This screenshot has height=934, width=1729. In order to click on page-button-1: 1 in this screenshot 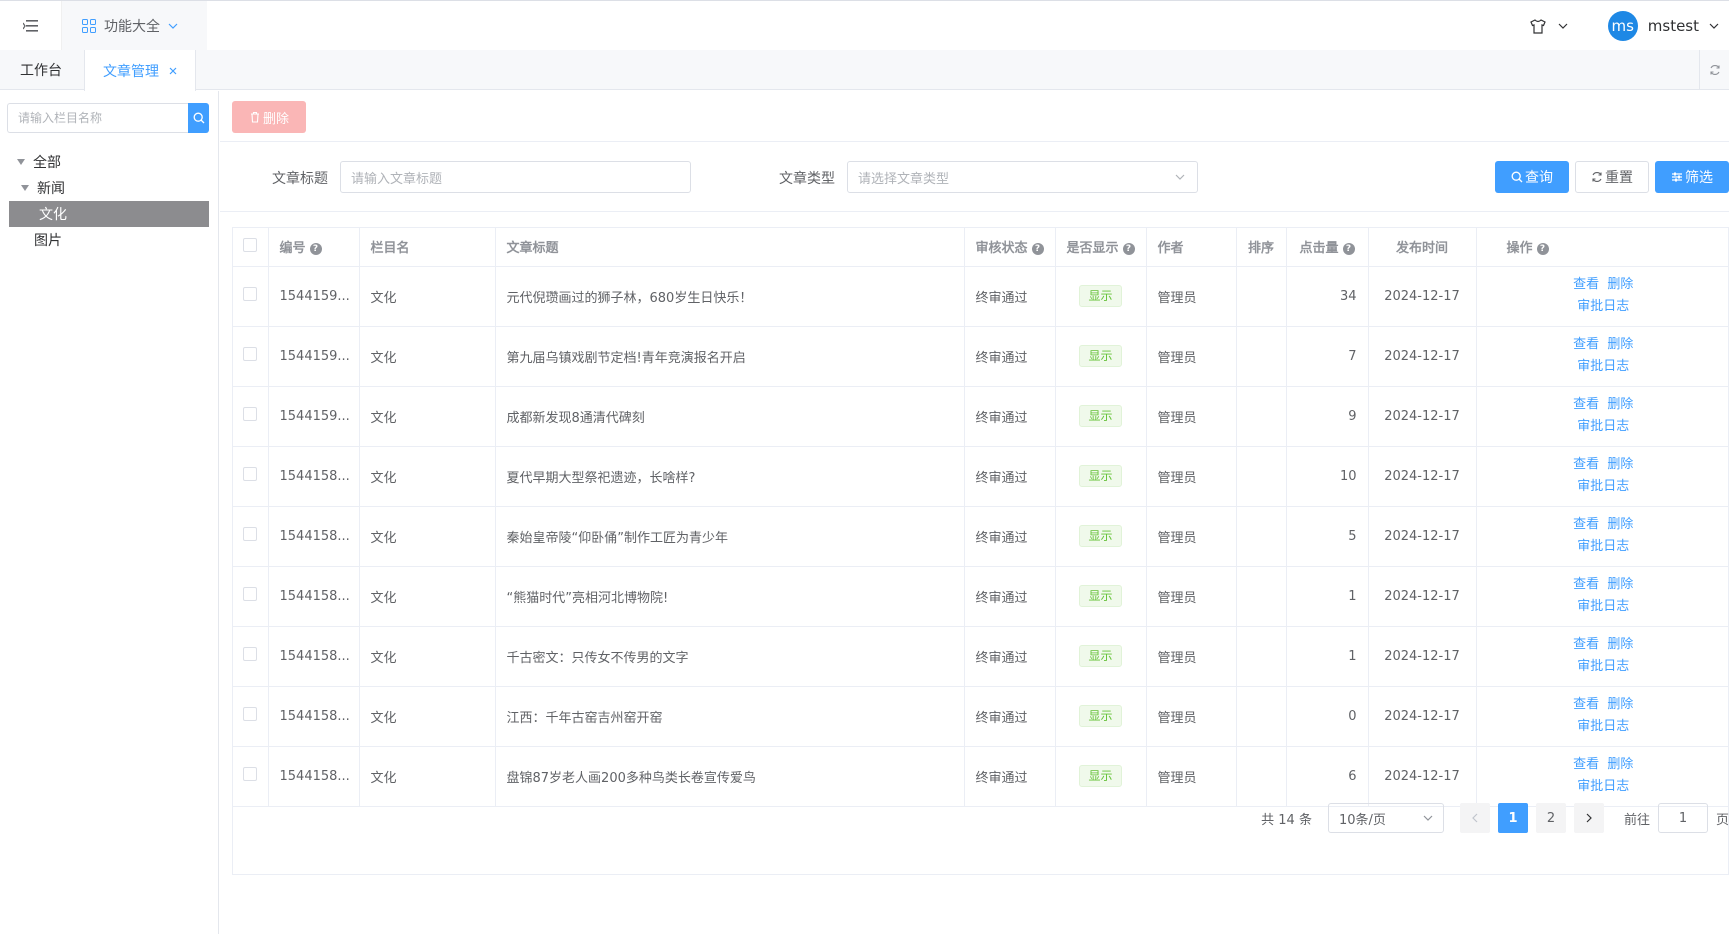, I will do `click(1512, 818)`.